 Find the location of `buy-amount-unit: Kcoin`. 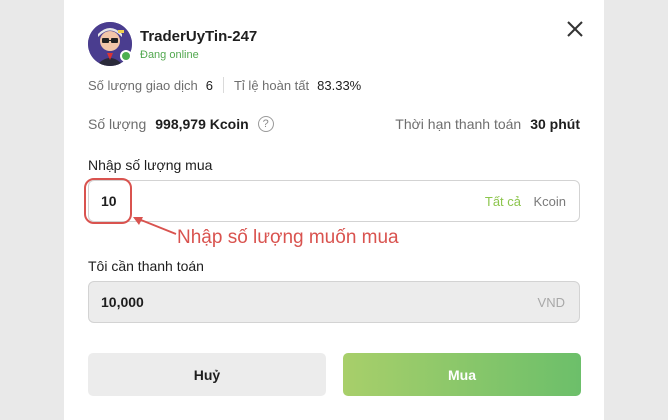

buy-amount-unit: Kcoin is located at coordinates (549, 201).